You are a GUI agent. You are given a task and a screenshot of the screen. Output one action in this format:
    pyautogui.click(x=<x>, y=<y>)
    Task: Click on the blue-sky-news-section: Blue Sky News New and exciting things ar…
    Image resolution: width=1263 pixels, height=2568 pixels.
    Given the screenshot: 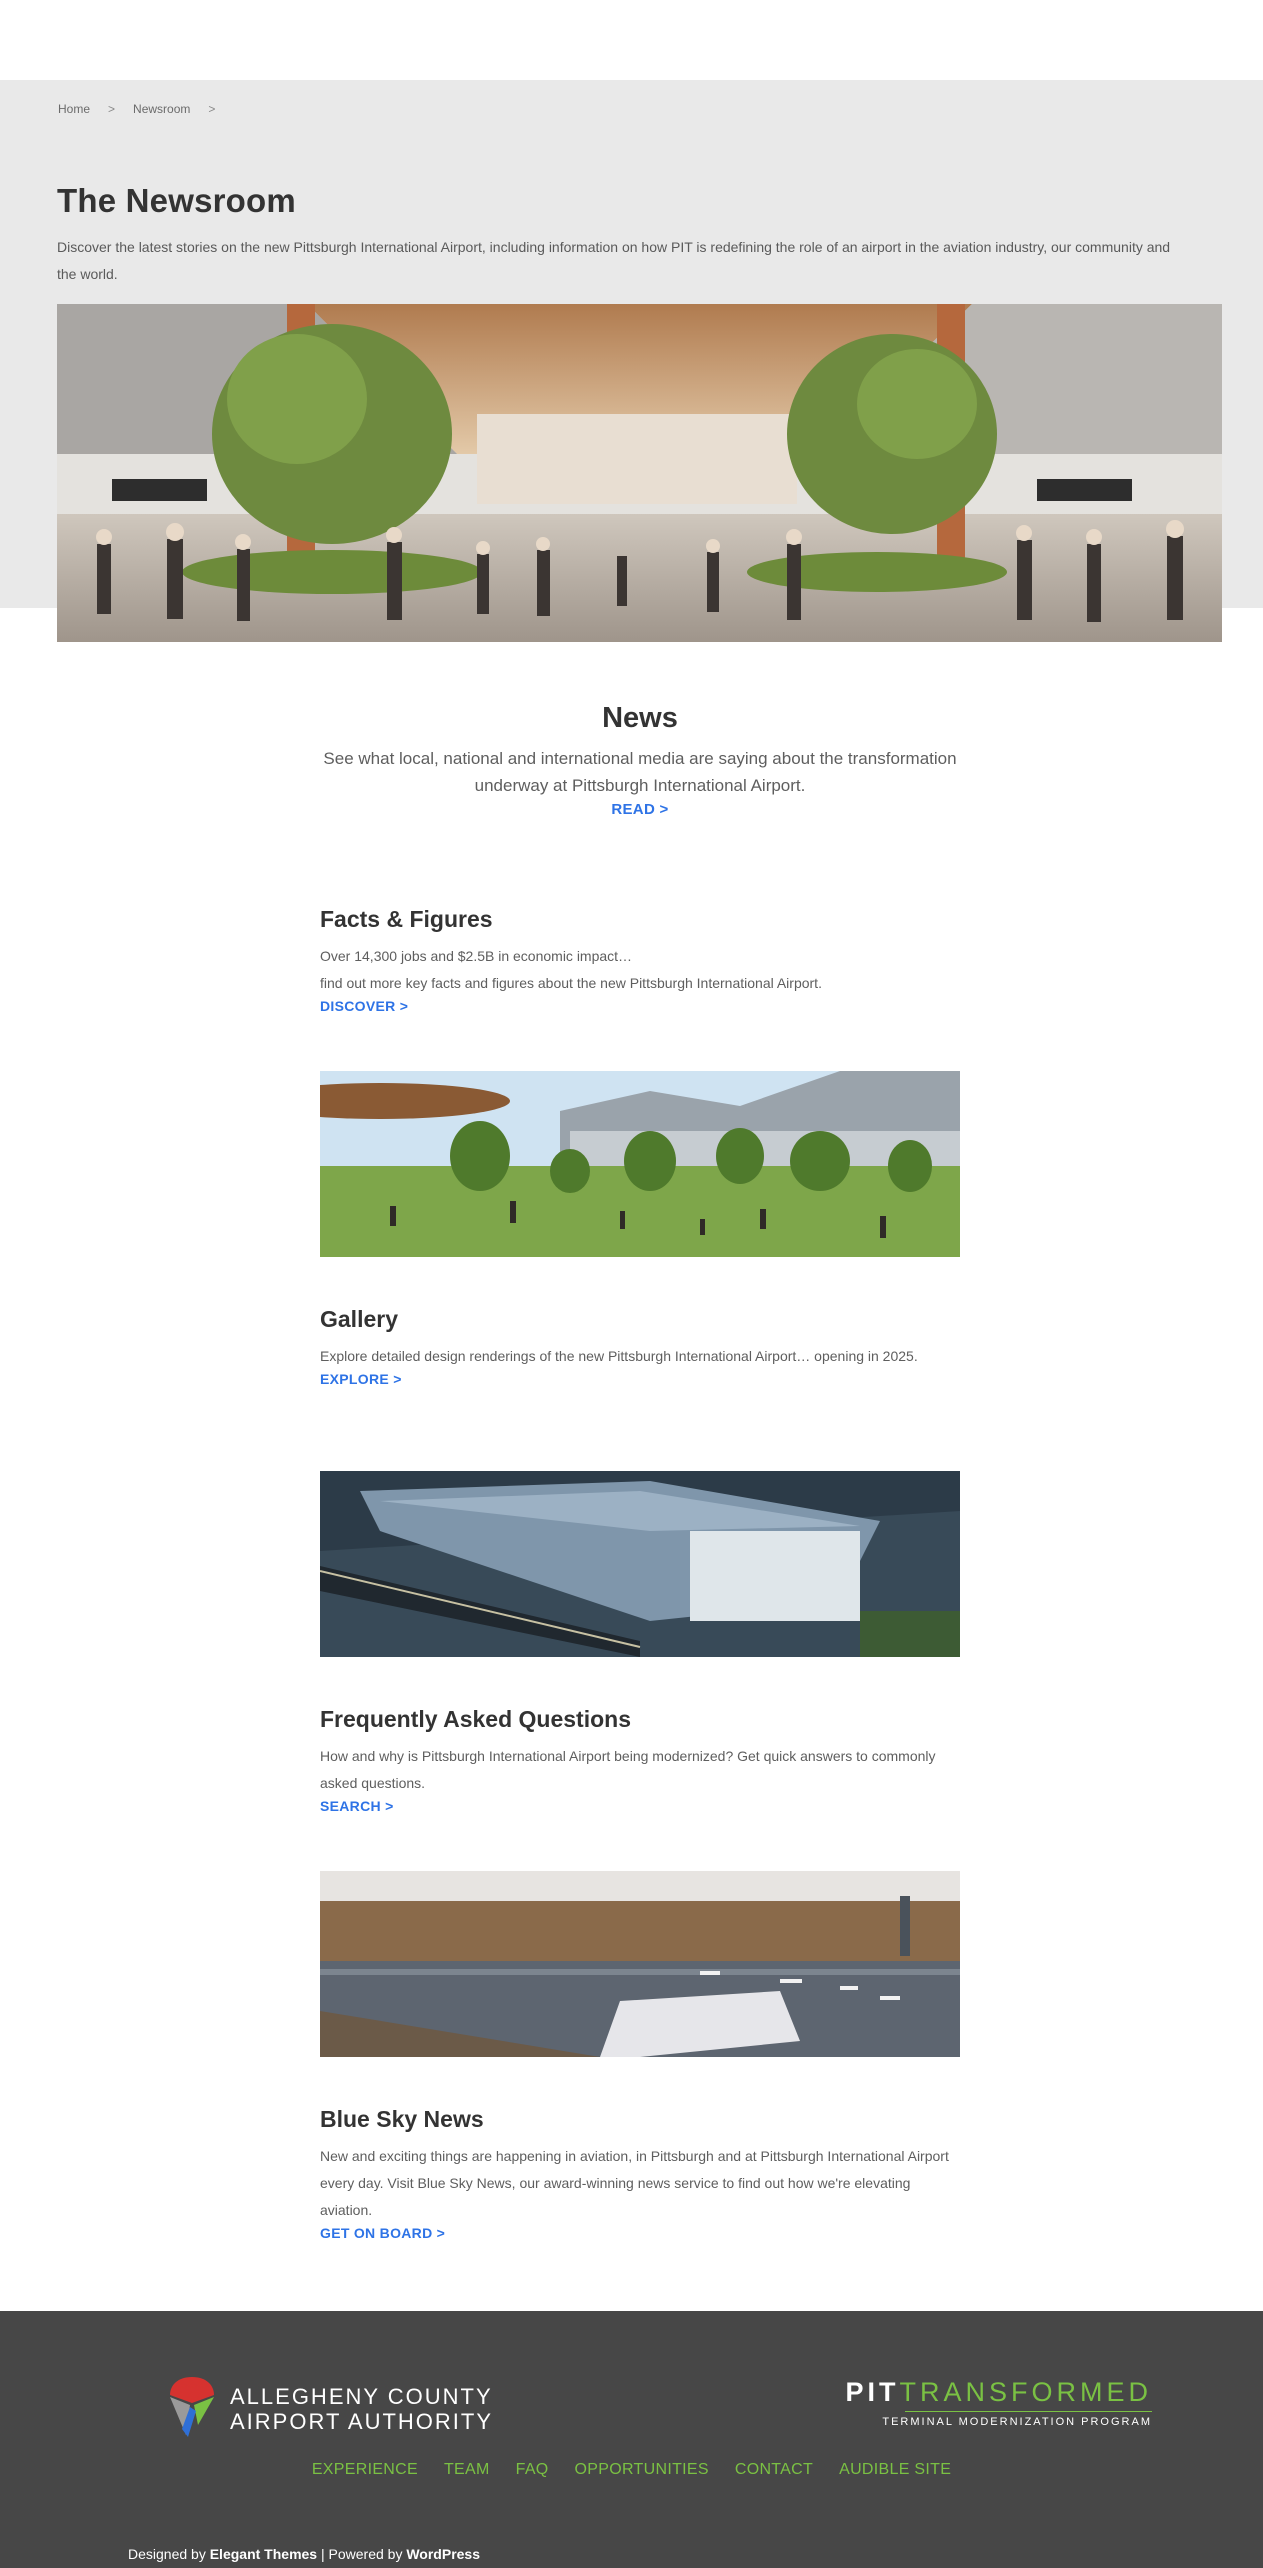 What is the action you would take?
    pyautogui.click(x=640, y=2174)
    